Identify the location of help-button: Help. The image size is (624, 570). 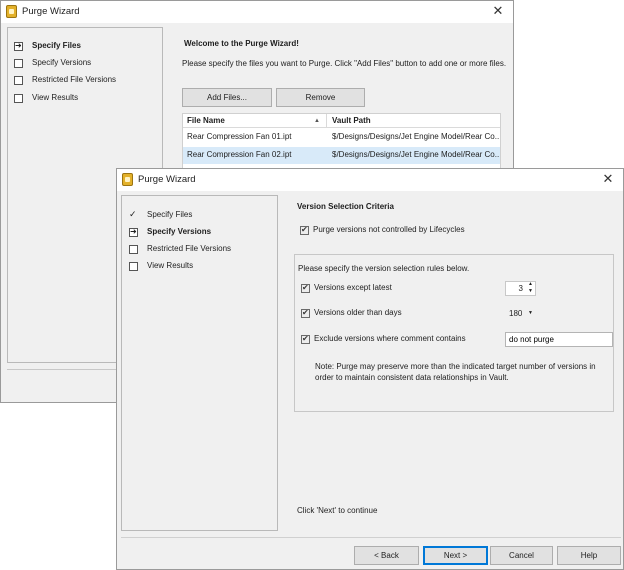
(589, 555).